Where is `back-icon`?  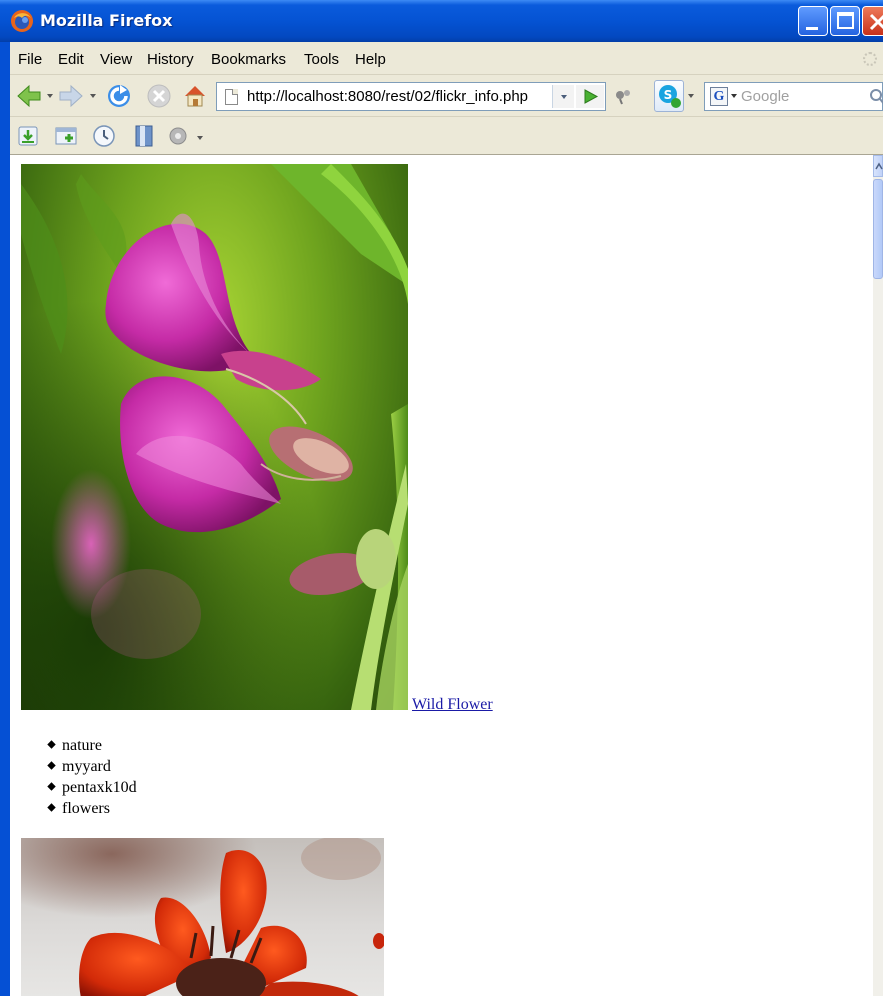 back-icon is located at coordinates (29, 96).